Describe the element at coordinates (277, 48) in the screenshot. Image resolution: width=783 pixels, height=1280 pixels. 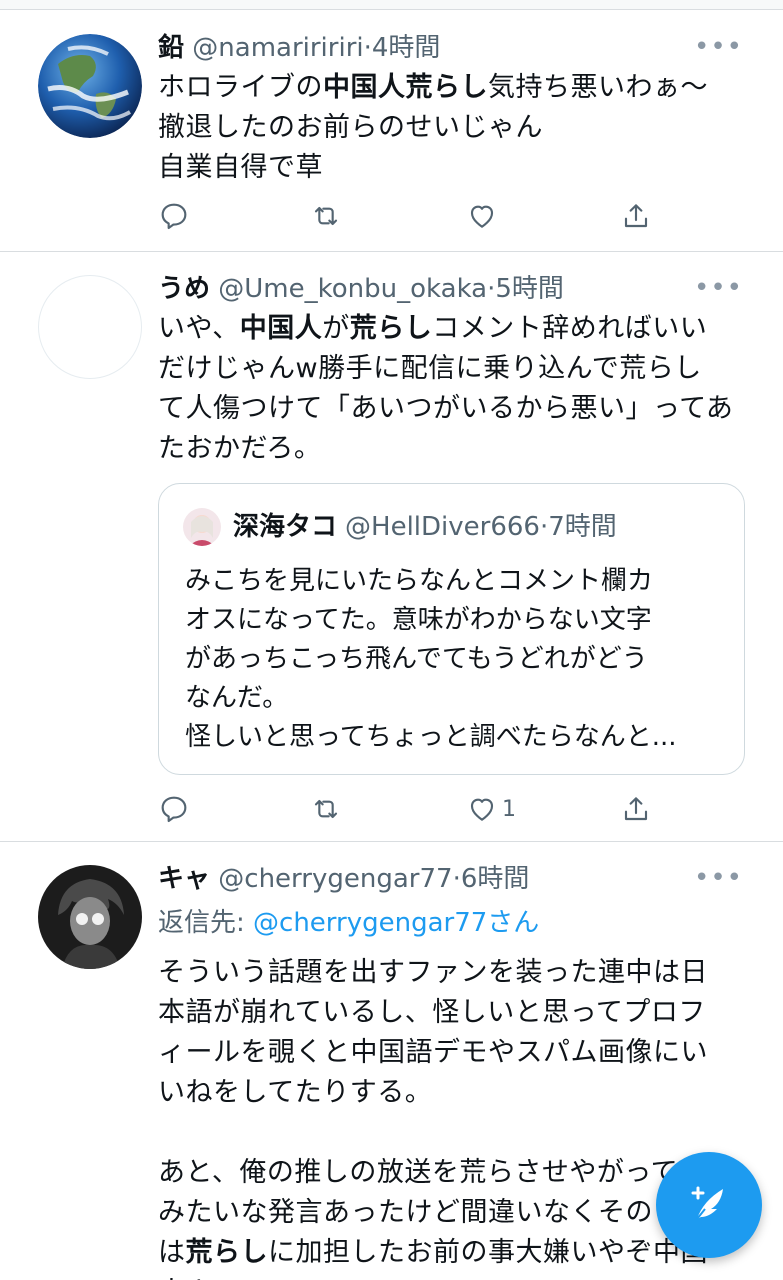
I see `user-handle: @namariririri` at that location.